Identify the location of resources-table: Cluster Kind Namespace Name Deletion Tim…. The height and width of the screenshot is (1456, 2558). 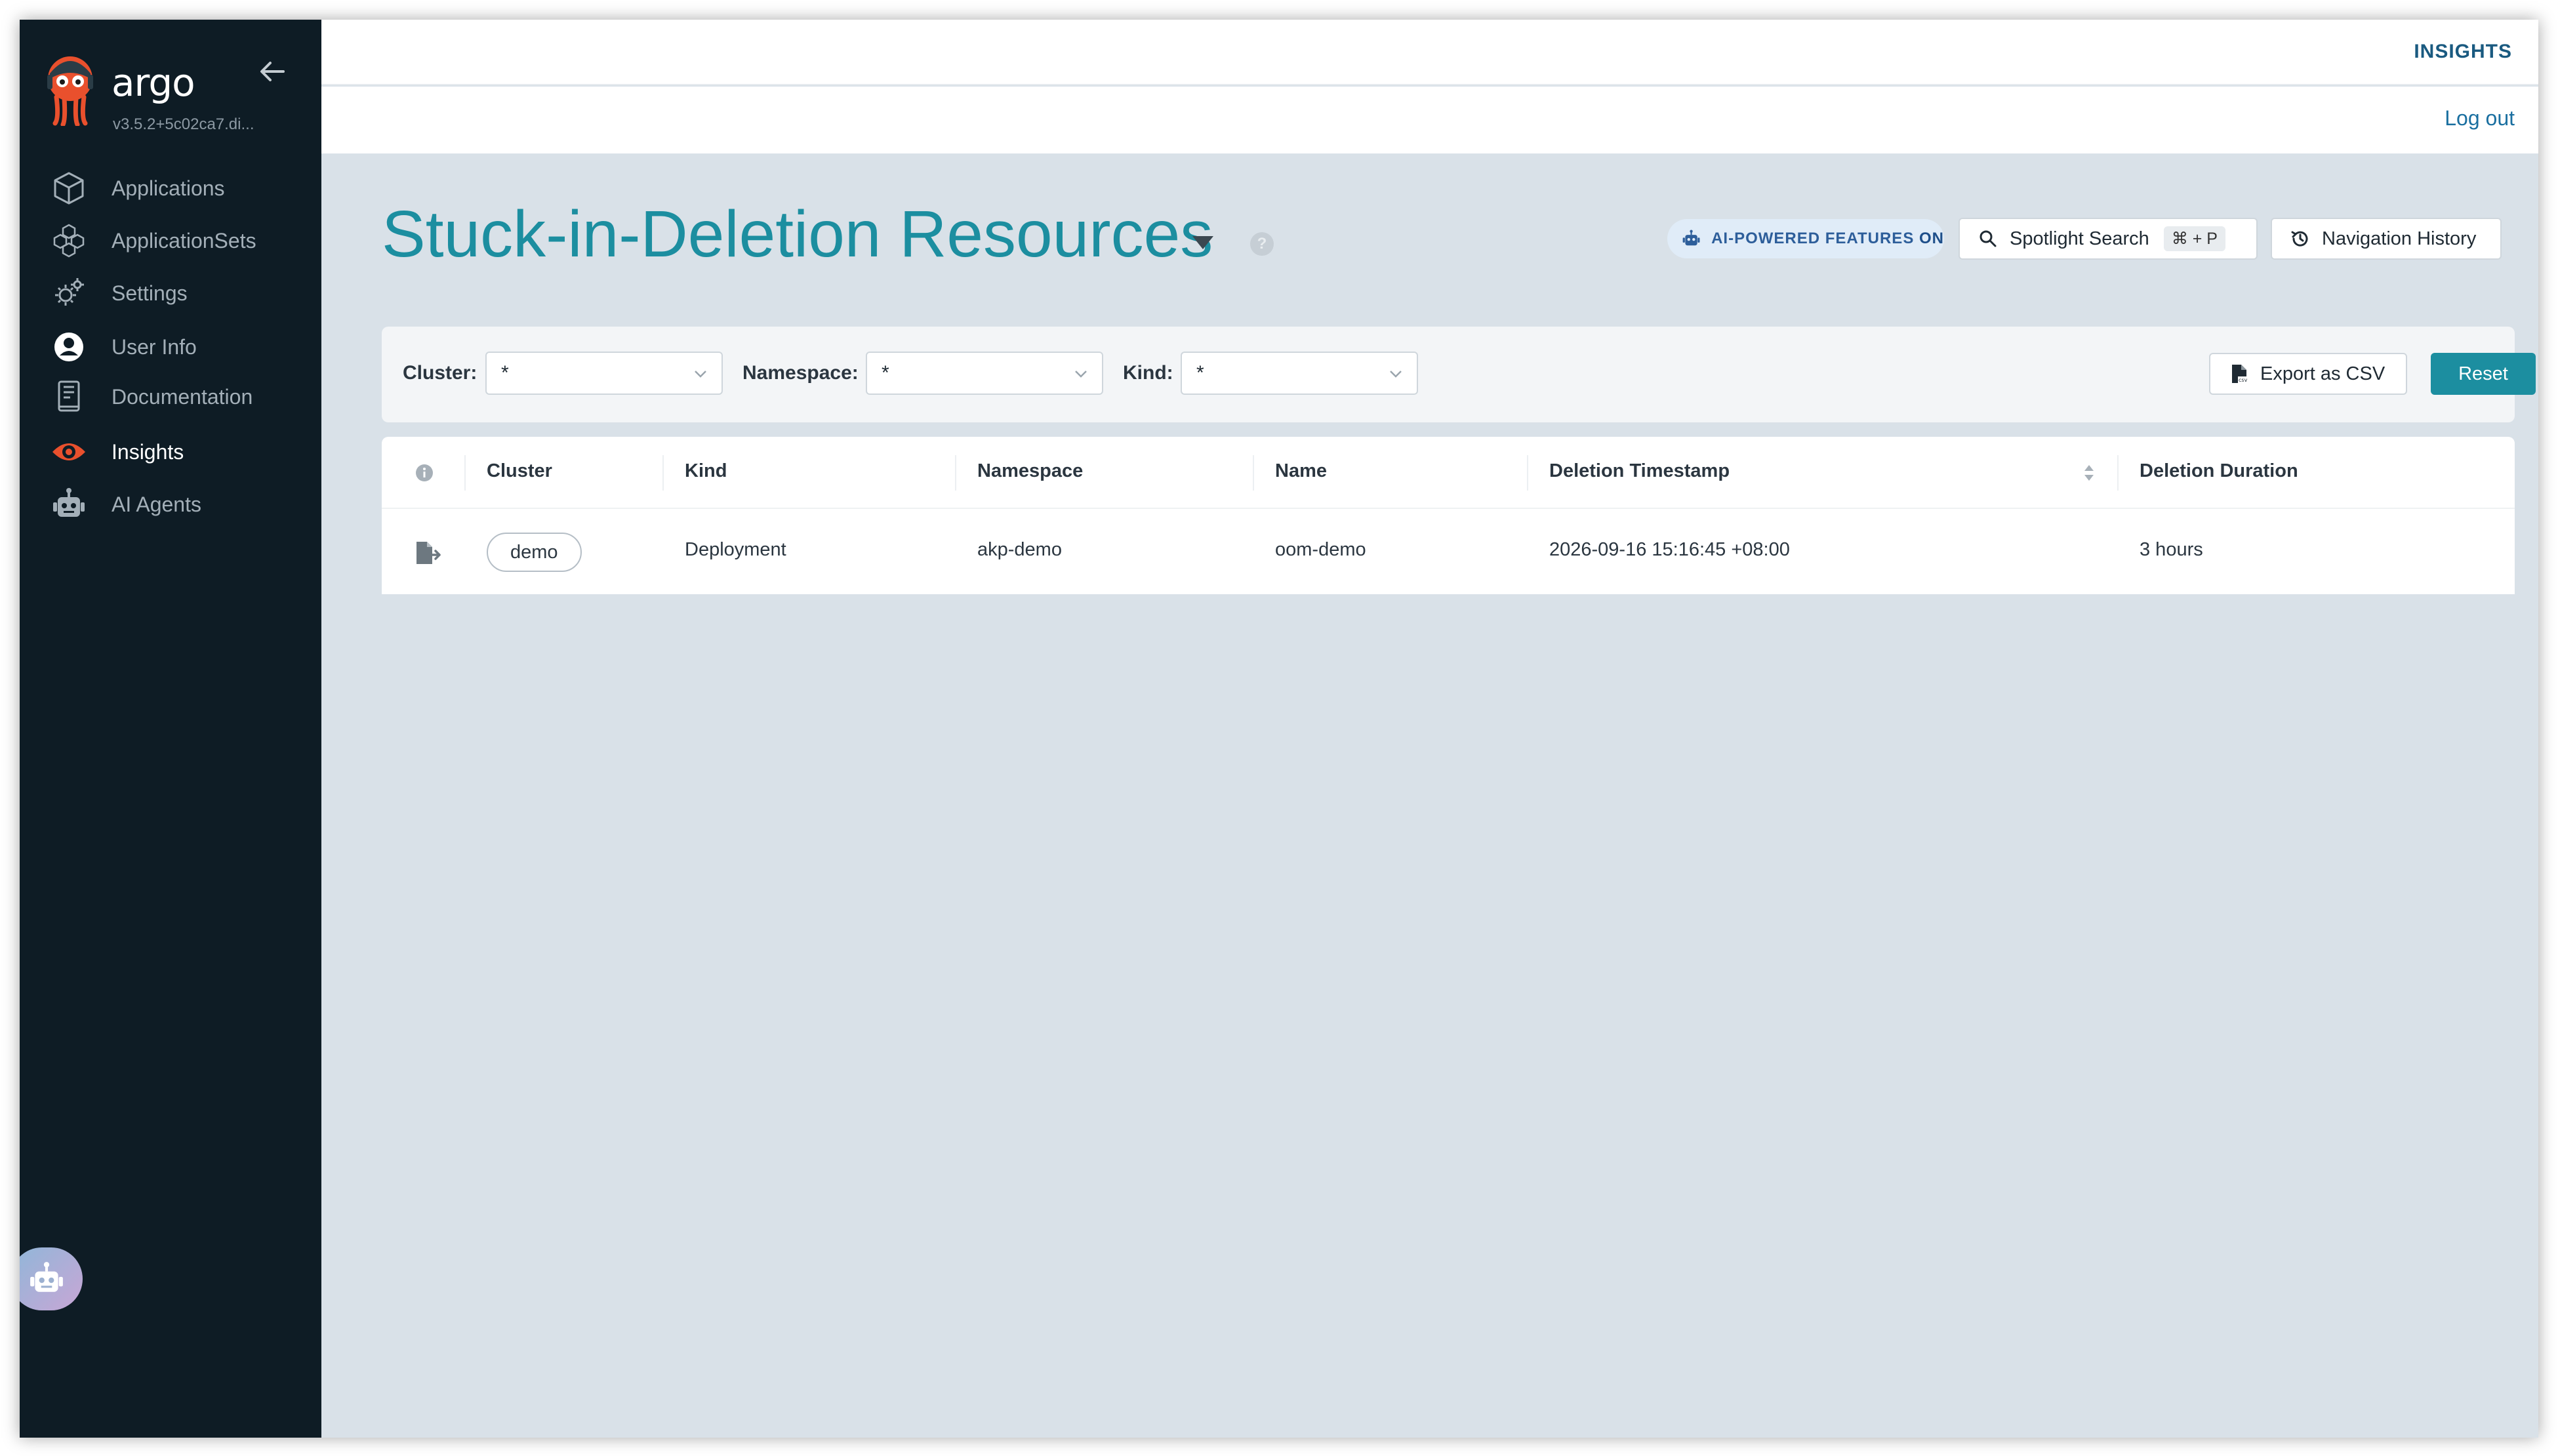
(1448, 515).